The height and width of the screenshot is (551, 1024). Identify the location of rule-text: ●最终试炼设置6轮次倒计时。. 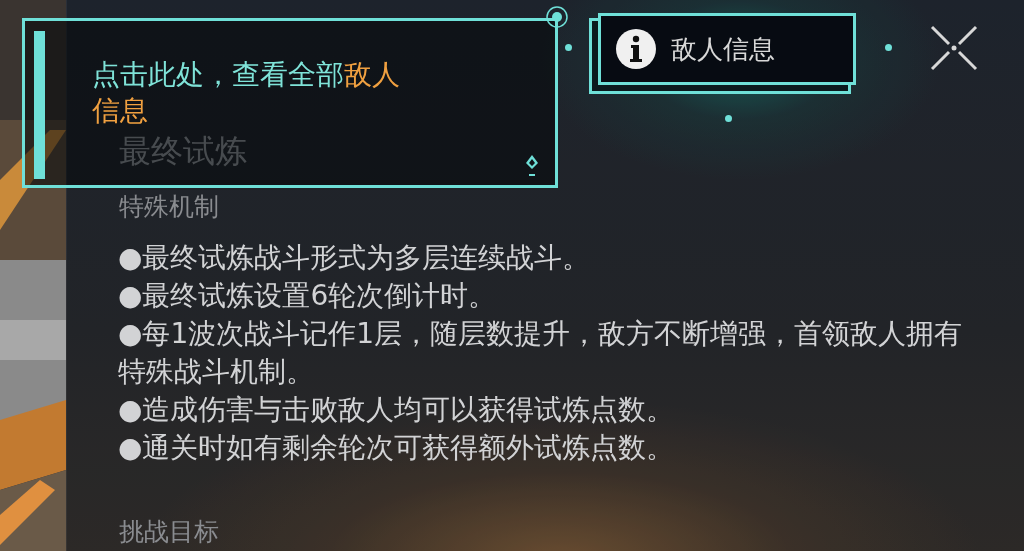
(308, 296).